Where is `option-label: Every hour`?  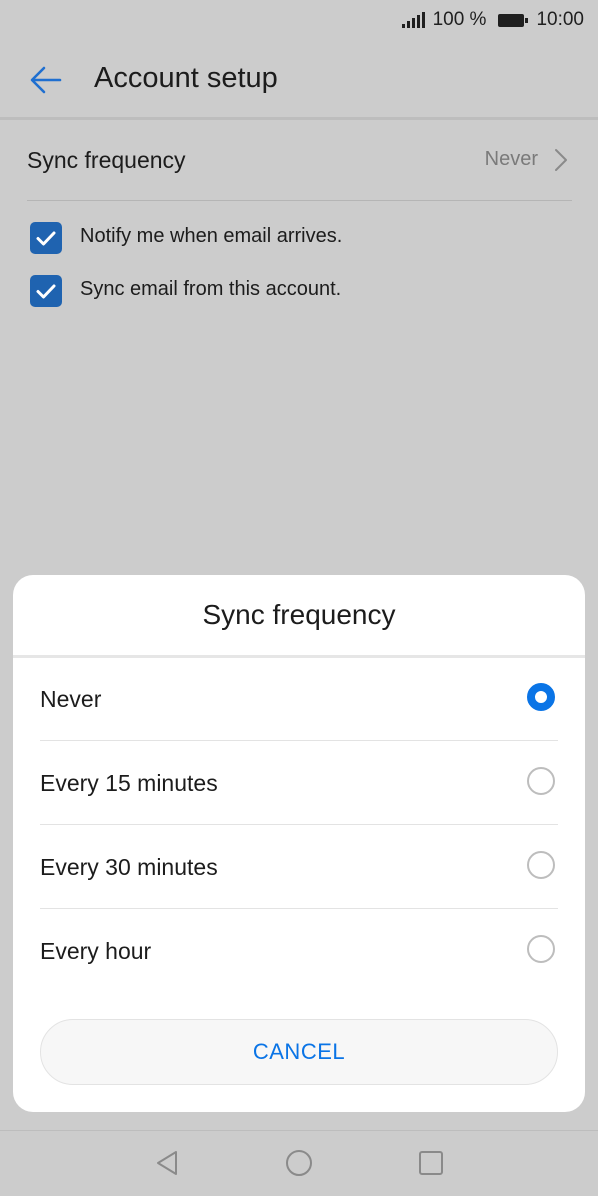
option-label: Every hour is located at coordinates (96, 951).